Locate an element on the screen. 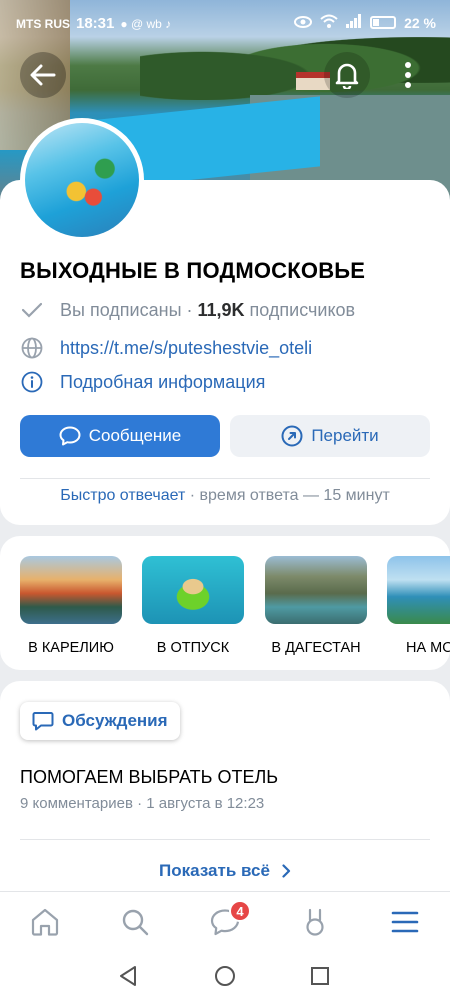  carrier-label: MTS RUS is located at coordinates (43, 23).